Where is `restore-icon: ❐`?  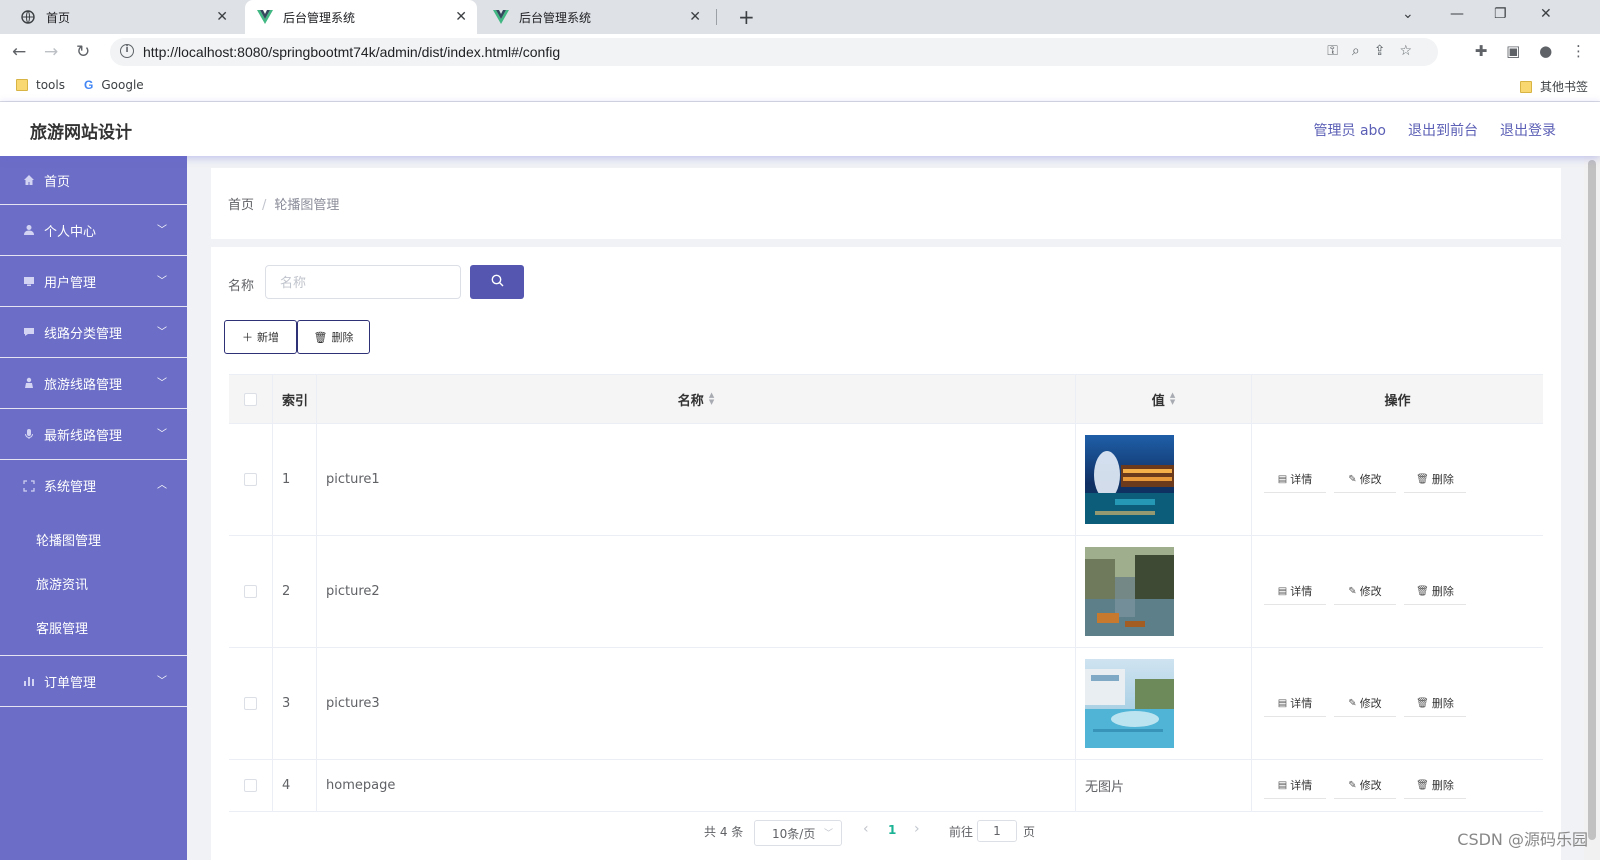
restore-icon: ❐ is located at coordinates (1500, 14).